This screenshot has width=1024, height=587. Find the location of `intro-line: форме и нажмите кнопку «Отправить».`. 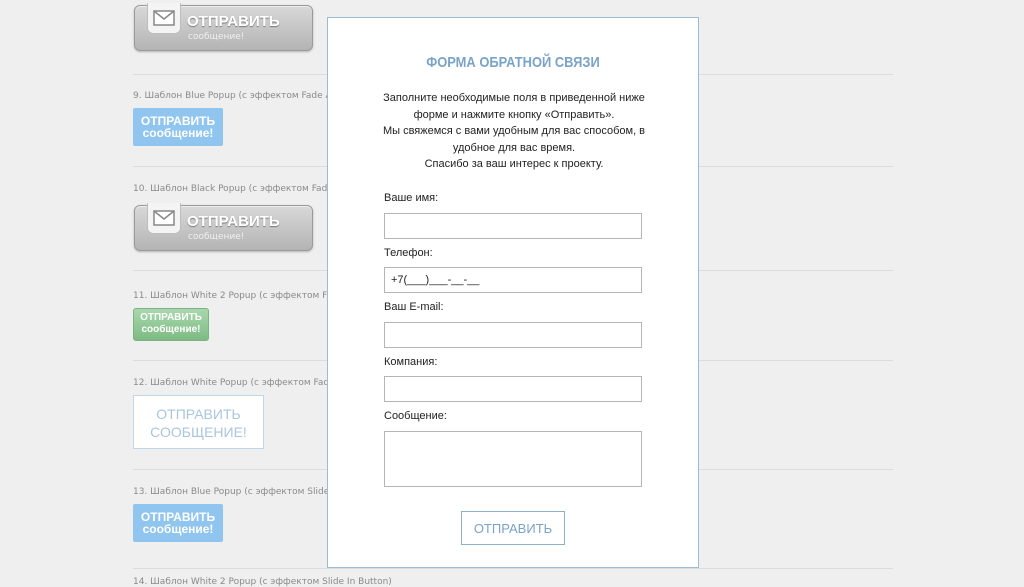

intro-line: форме и нажмите кнопку «Отправить». is located at coordinates (514, 114).